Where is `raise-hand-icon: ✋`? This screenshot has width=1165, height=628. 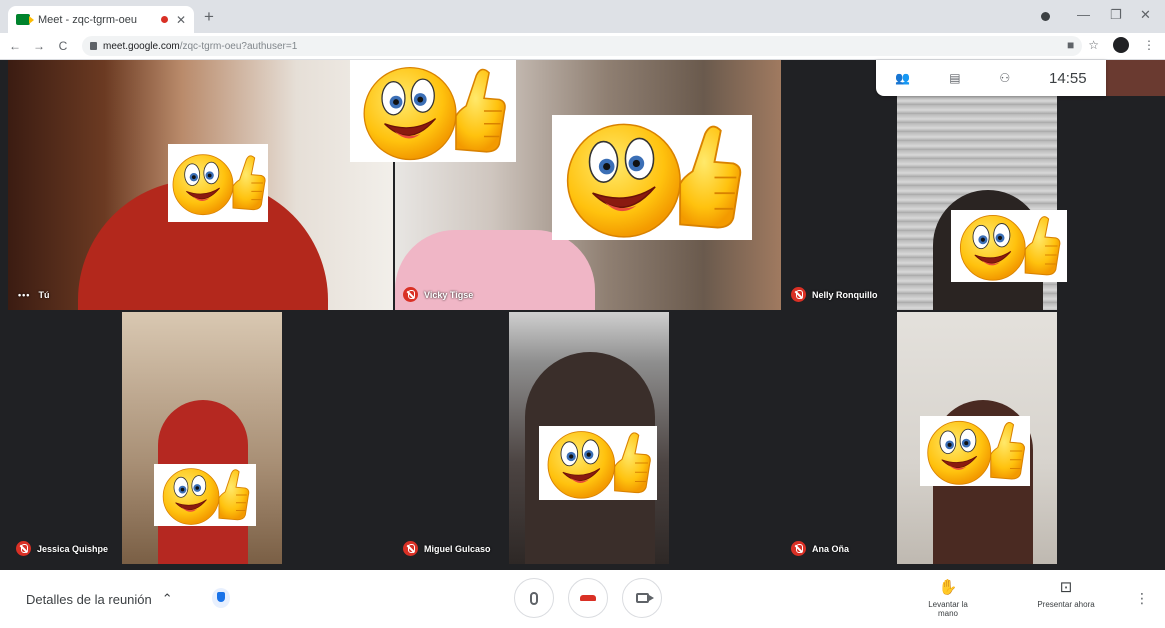 raise-hand-icon: ✋ is located at coordinates (948, 587).